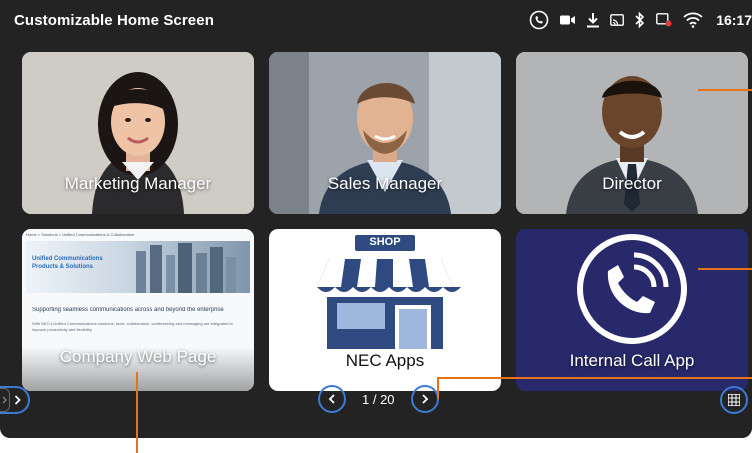 Image resolution: width=752 pixels, height=453 pixels. What do you see at coordinates (138, 356) in the screenshot?
I see `tile-label: Company Web Page` at bounding box center [138, 356].